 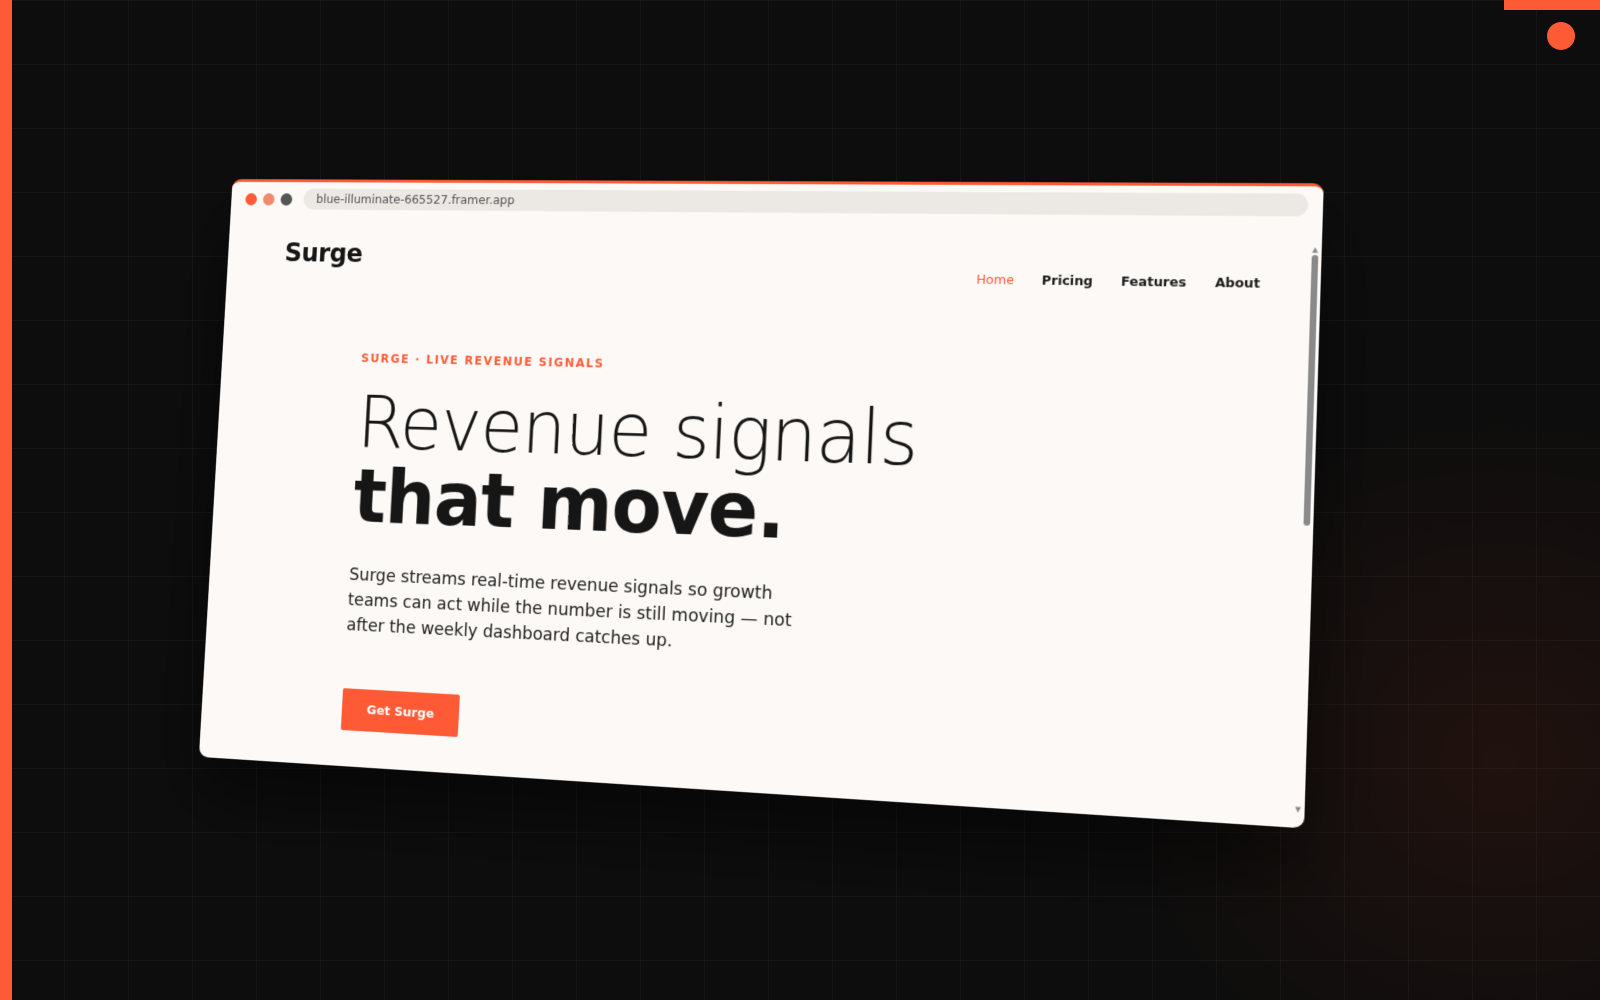 I want to click on triangle-down-icon: ▼, so click(x=1298, y=809).